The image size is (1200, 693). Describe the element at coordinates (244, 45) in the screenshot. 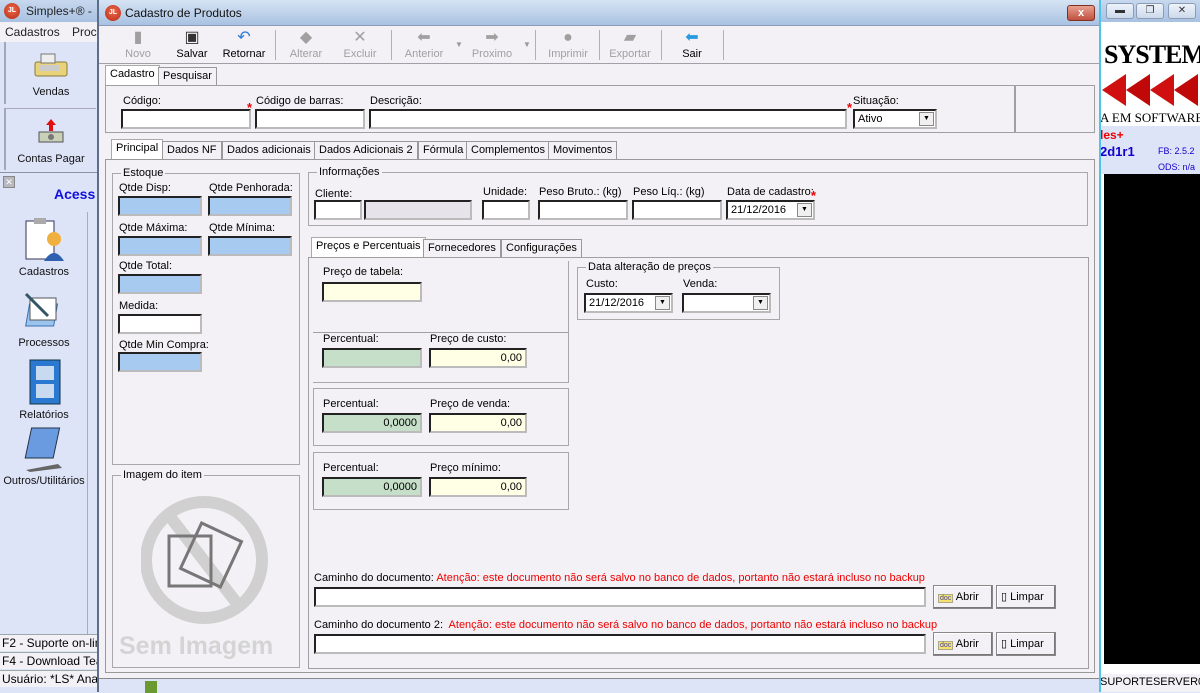

I see `retornar-button: ↶ Retornar` at that location.